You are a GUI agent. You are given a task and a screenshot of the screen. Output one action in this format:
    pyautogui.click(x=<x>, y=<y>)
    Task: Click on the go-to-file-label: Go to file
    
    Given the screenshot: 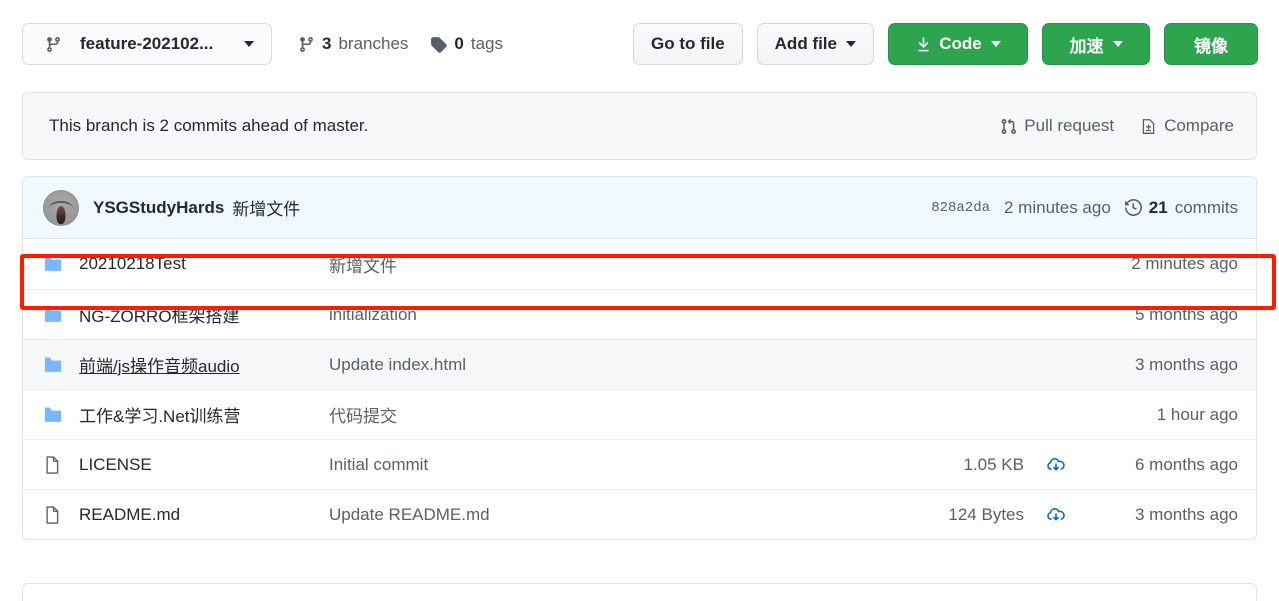 What is the action you would take?
    pyautogui.click(x=687, y=43)
    